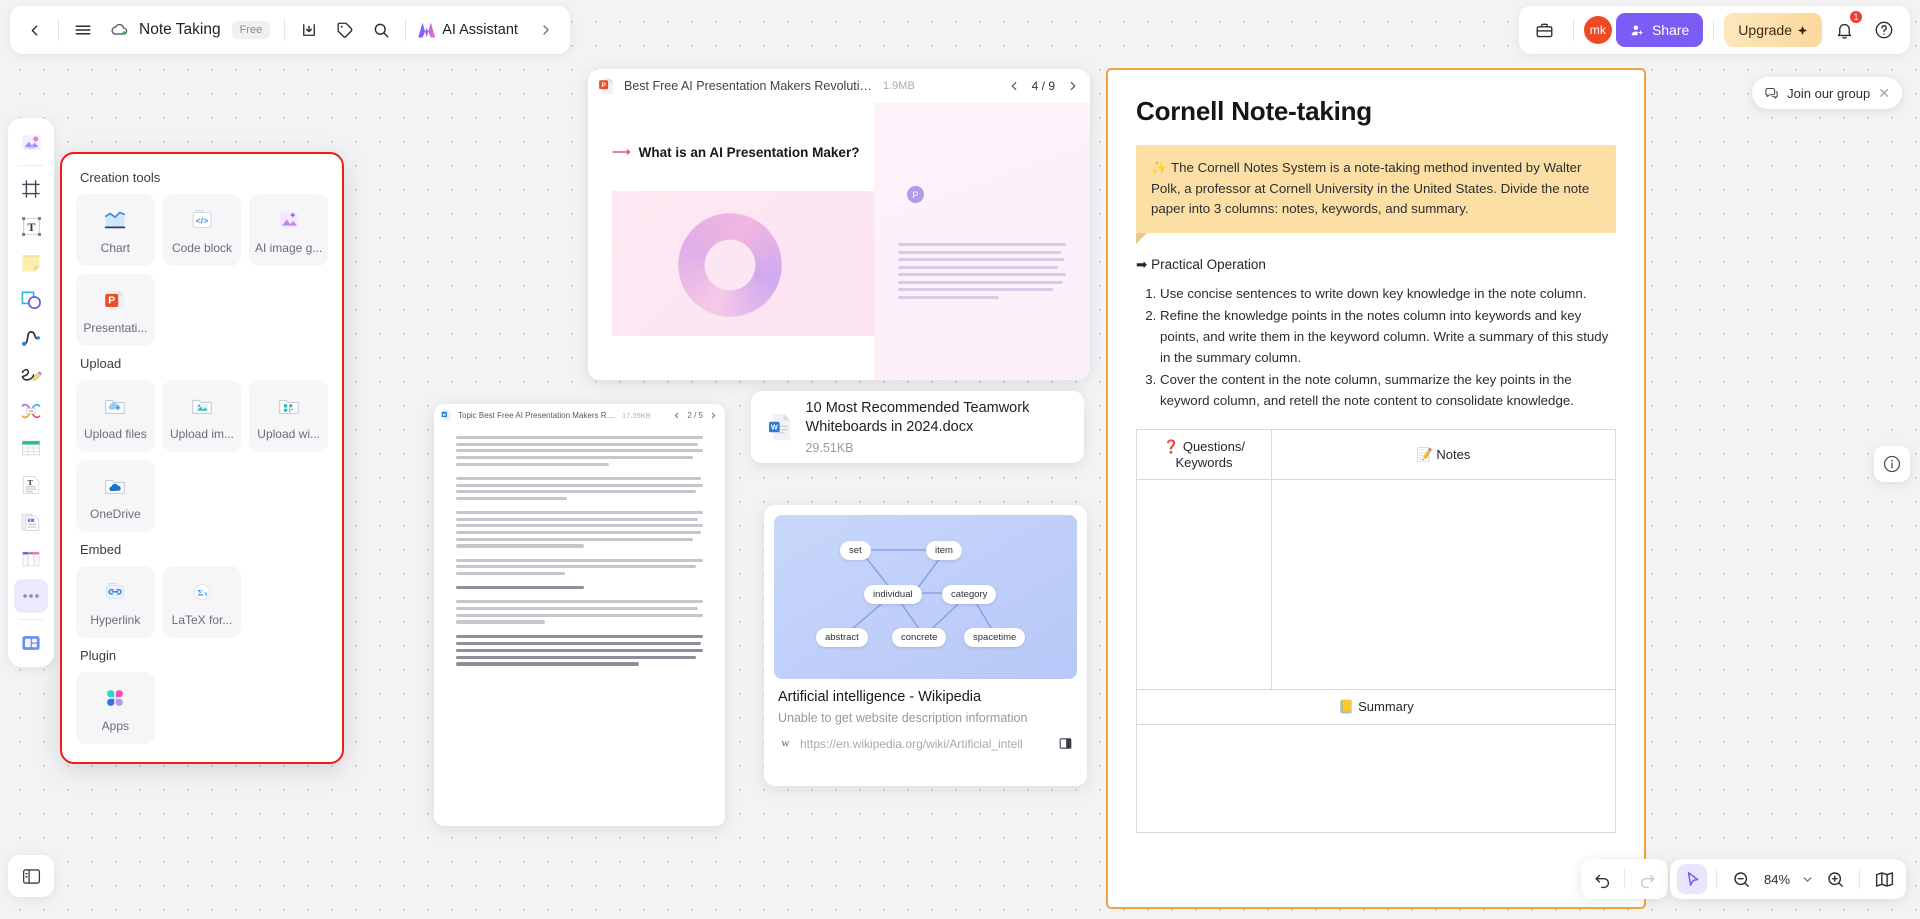 This screenshot has height=919, width=1920. Describe the element at coordinates (1043, 86) in the screenshot. I see `ppt-pager: 4 / 9` at that location.